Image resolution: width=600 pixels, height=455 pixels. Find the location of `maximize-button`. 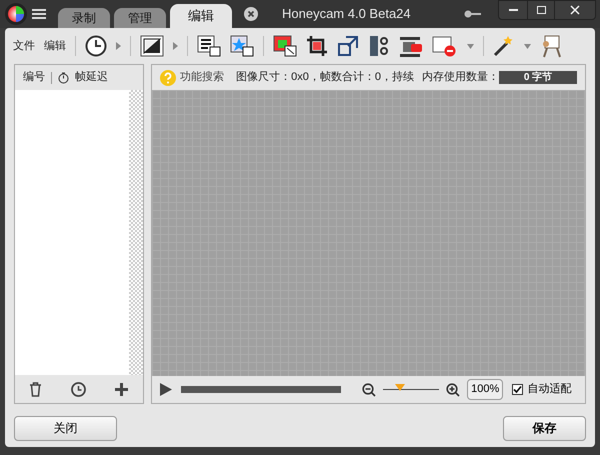

maximize-button is located at coordinates (541, 10).